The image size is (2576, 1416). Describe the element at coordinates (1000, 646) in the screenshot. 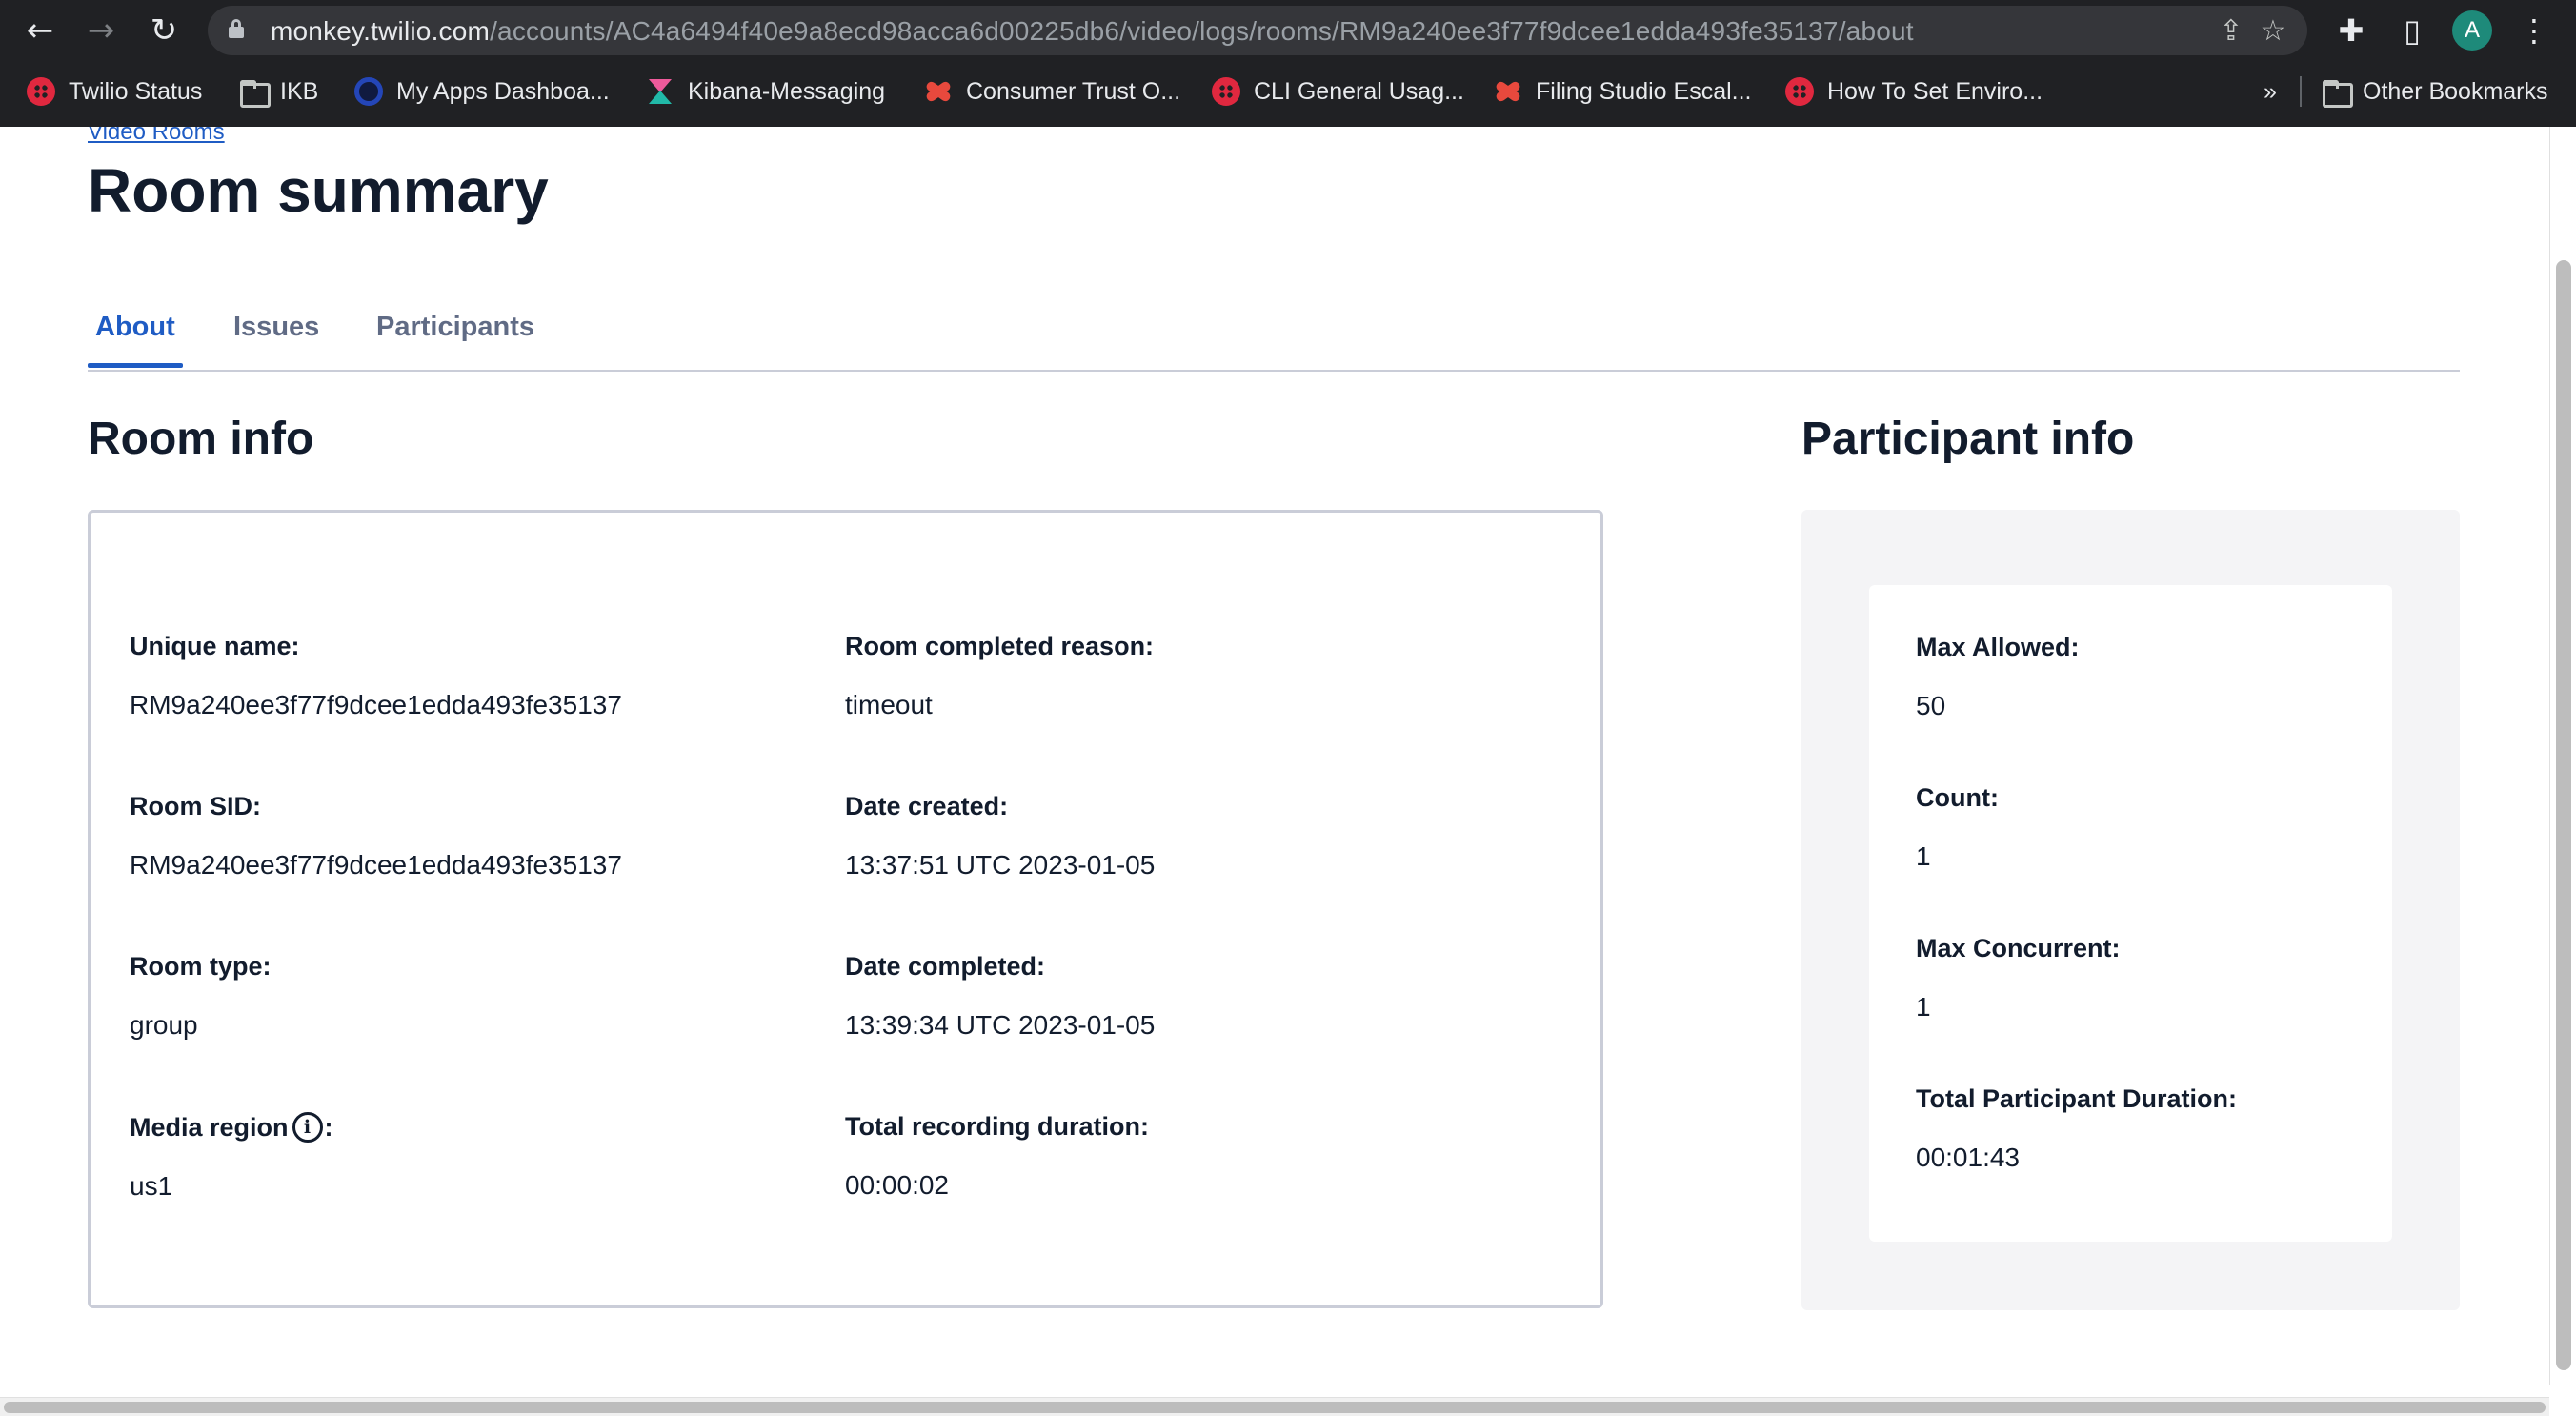

I see `field-label: Room completed reason:` at that location.